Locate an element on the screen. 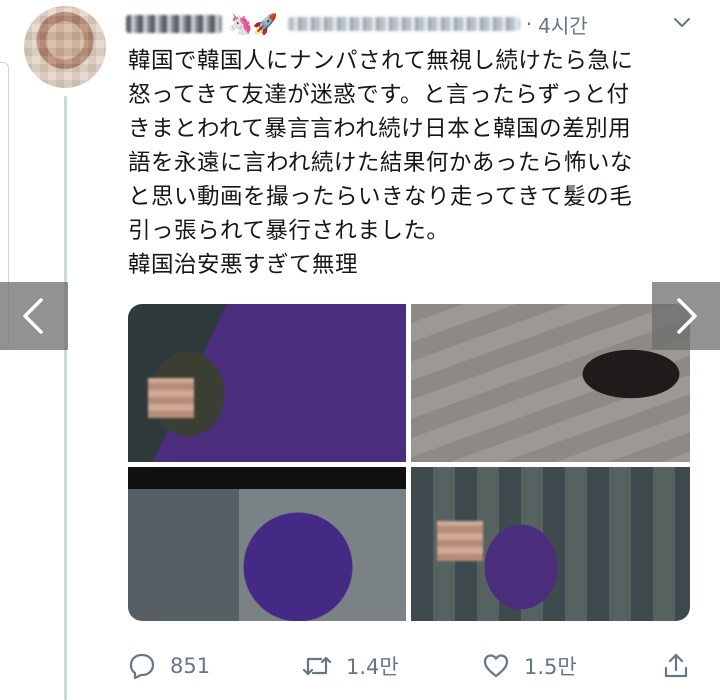 The height and width of the screenshot is (700, 720). share-button is located at coordinates (683, 666).